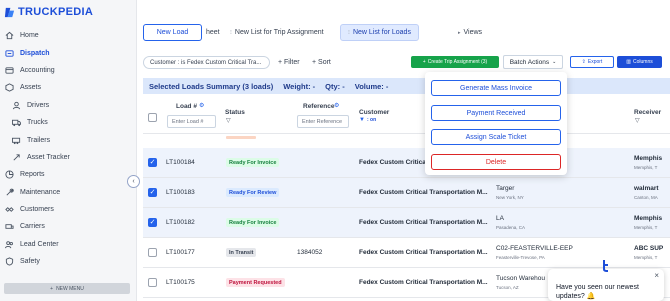 Image resolution: width=670 pixels, height=301 pixels. I want to click on sidebar-item-lead-center: Lead Center, so click(68, 244).